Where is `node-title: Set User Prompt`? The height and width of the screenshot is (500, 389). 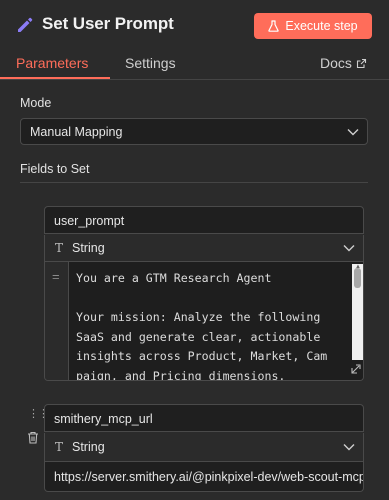 node-title: Set User Prompt is located at coordinates (108, 24).